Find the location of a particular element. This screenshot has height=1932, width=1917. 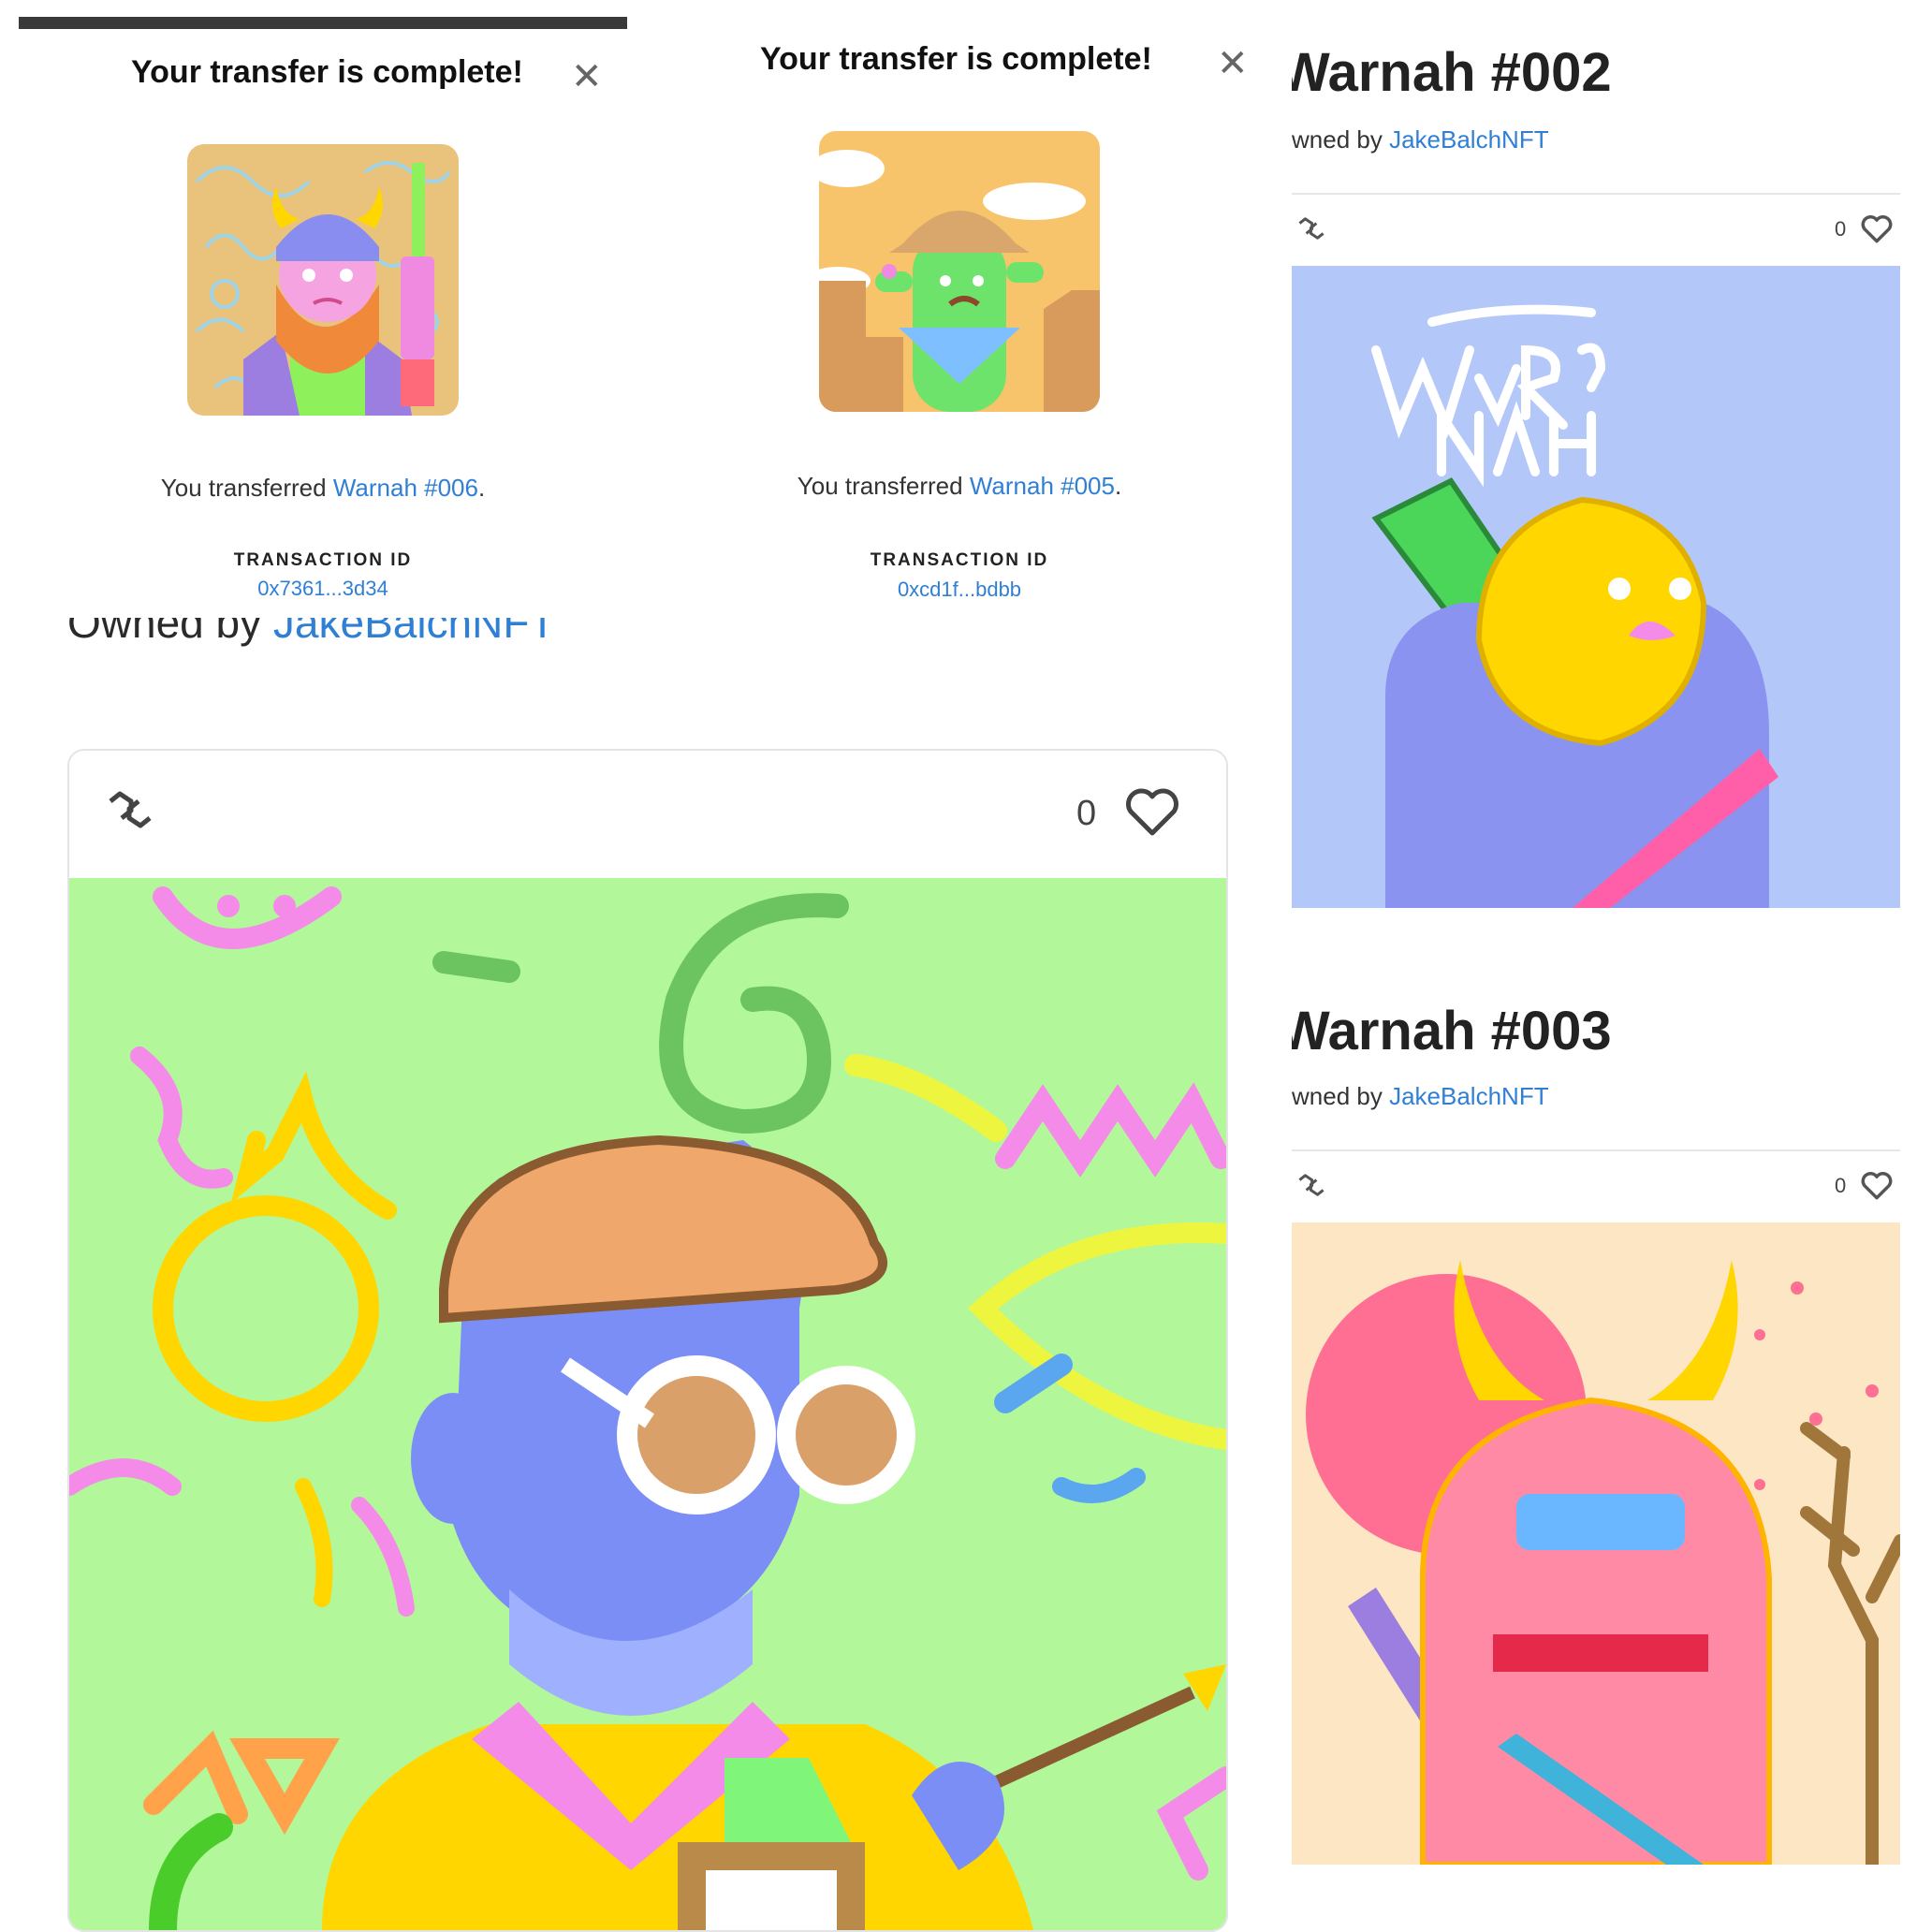

card-toolbar: 0 is located at coordinates (647, 814).